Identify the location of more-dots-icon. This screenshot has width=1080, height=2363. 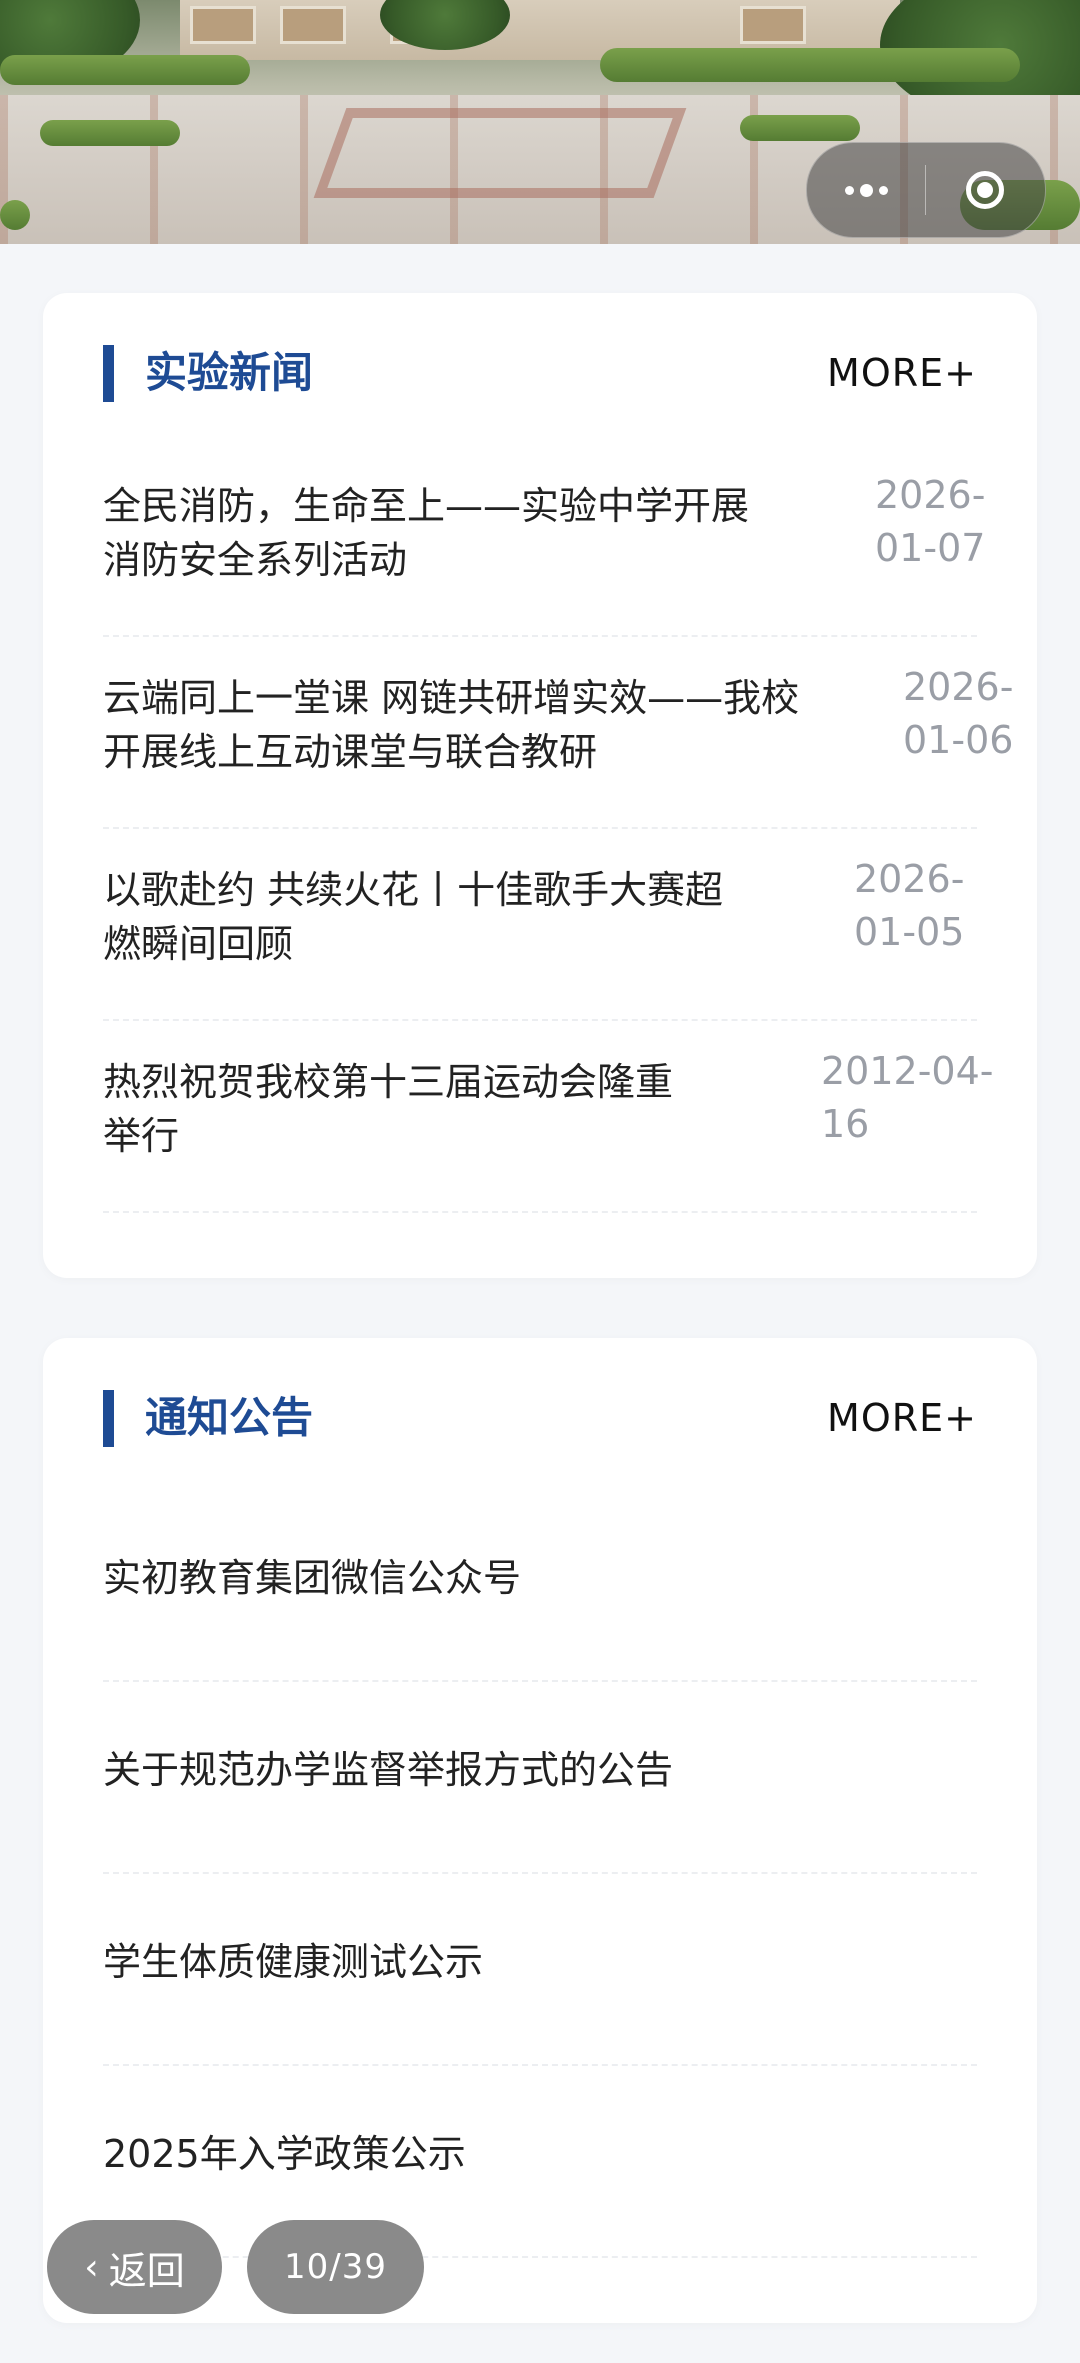
(866, 190).